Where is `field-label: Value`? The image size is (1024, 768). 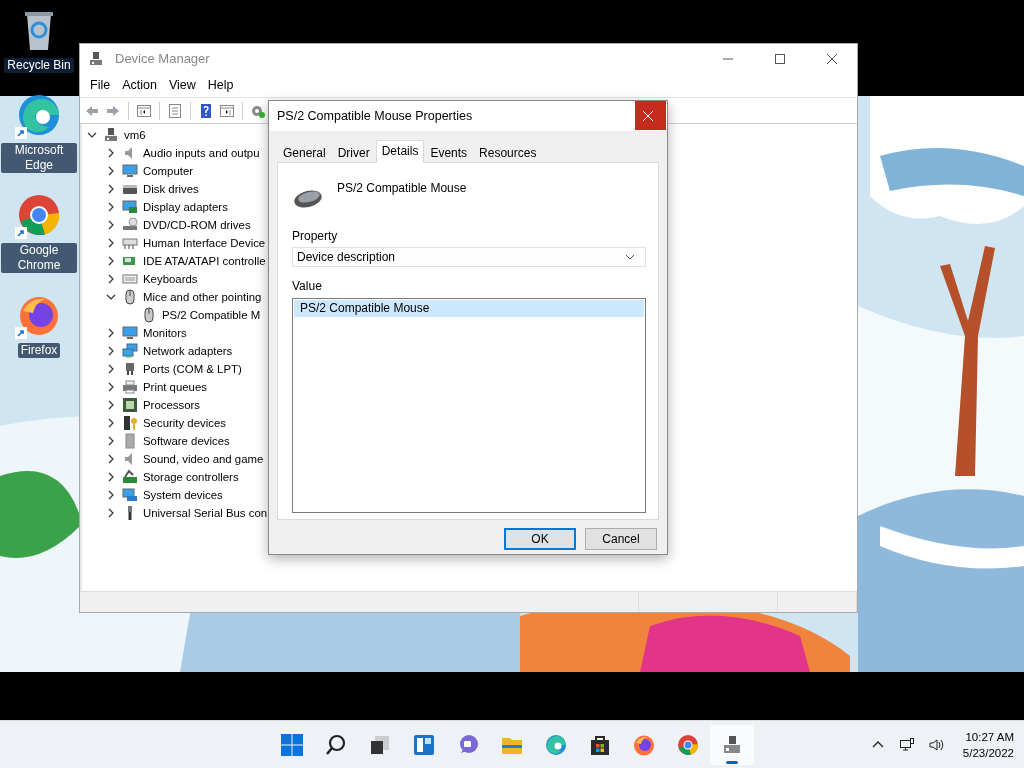 field-label: Value is located at coordinates (307, 286).